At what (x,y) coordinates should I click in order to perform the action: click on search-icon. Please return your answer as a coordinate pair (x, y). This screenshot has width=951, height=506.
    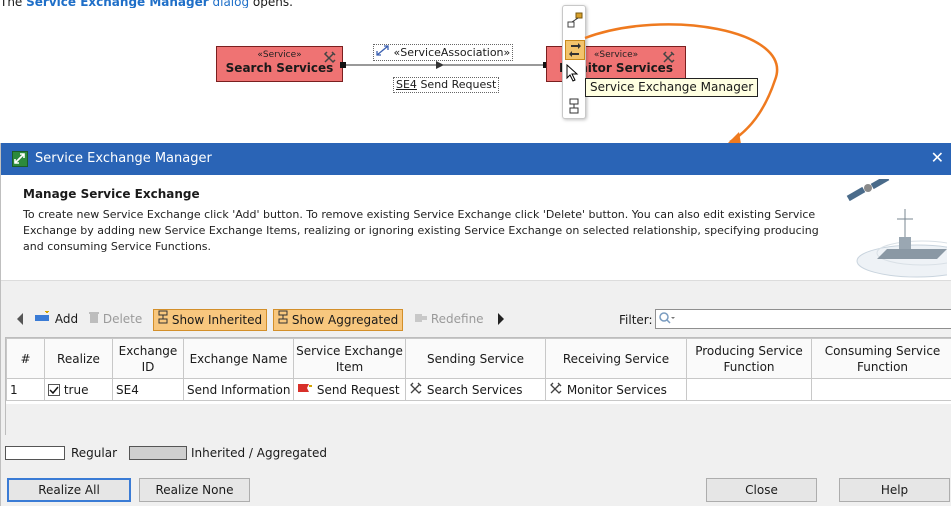
    Looking at the image, I should click on (667, 320).